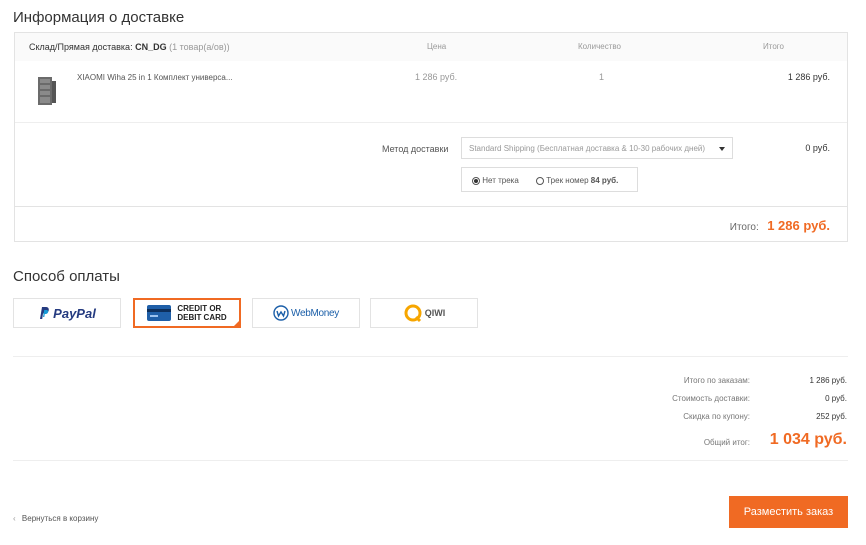 The width and height of the screenshot is (866, 545). I want to click on card-label-line2: DEBIT CARD, so click(202, 317).